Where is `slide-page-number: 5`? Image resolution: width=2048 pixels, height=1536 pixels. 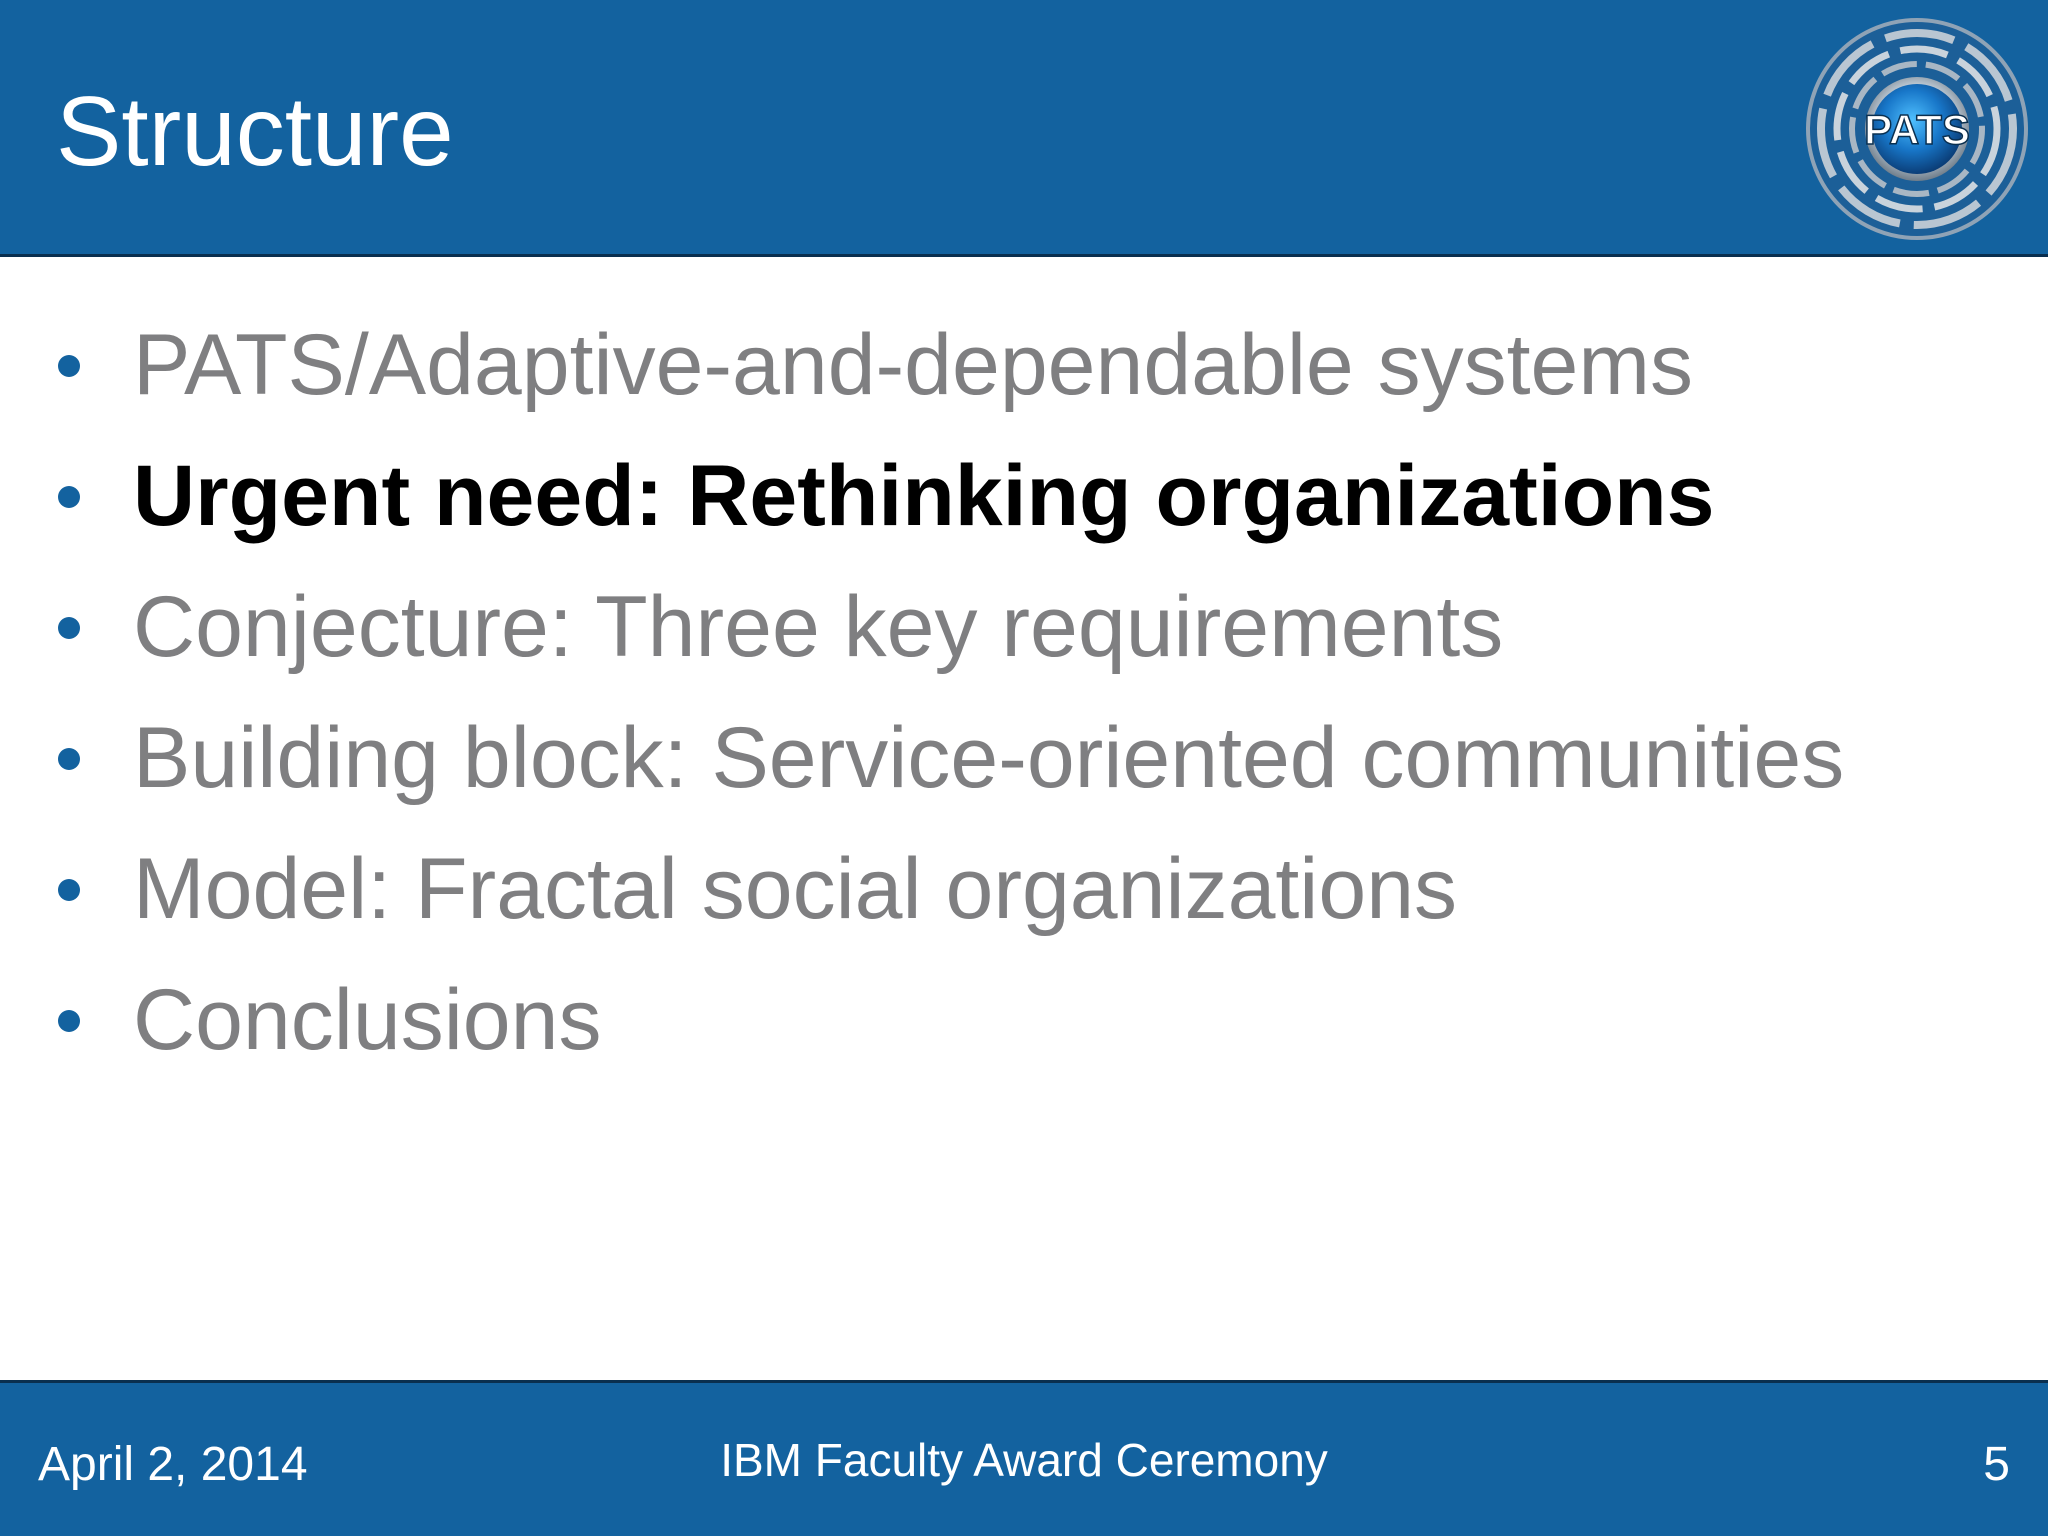
slide-page-number: 5 is located at coordinates (1996, 1464).